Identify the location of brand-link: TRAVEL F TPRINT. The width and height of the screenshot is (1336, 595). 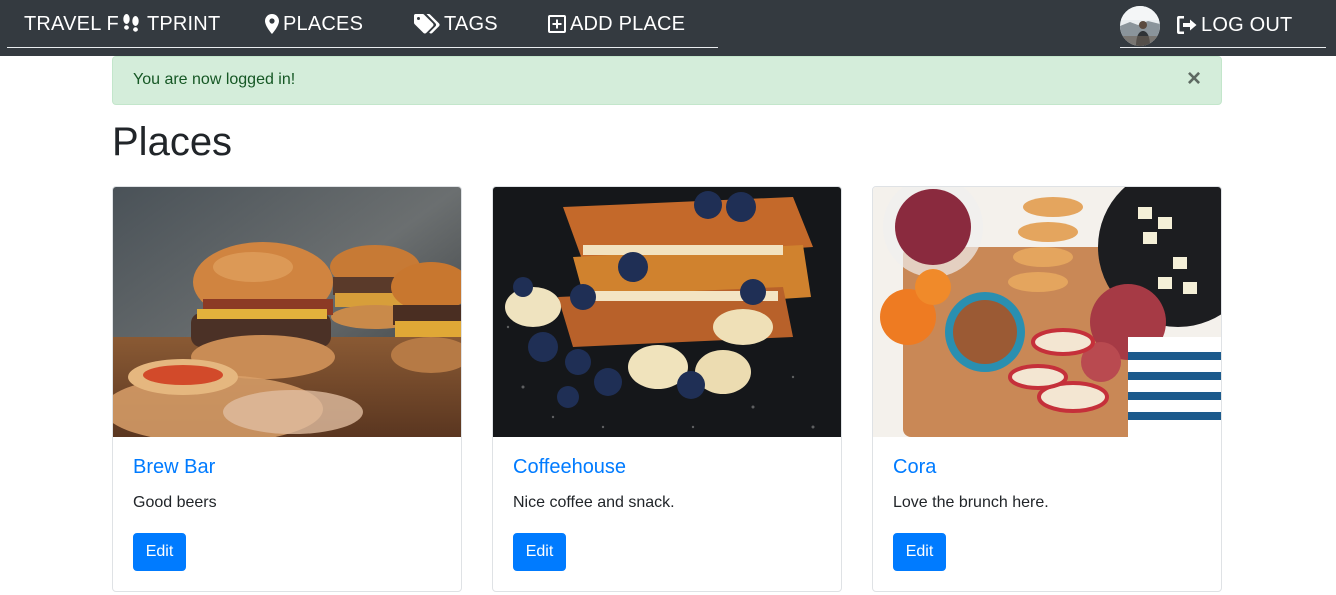
(122, 24).